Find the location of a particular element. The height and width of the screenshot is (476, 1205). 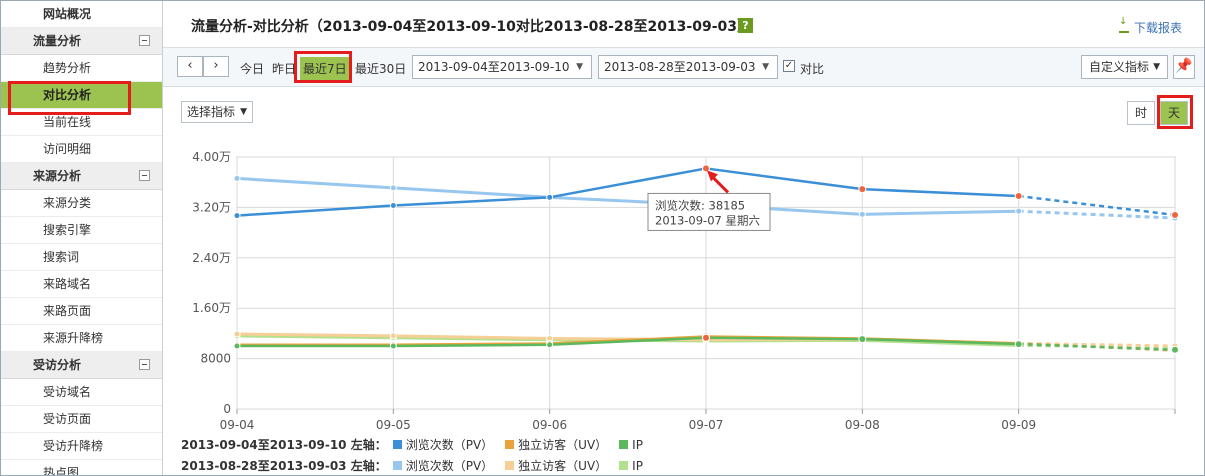

sidebar-item-visited-page: 受访页面 is located at coordinates (81, 419).